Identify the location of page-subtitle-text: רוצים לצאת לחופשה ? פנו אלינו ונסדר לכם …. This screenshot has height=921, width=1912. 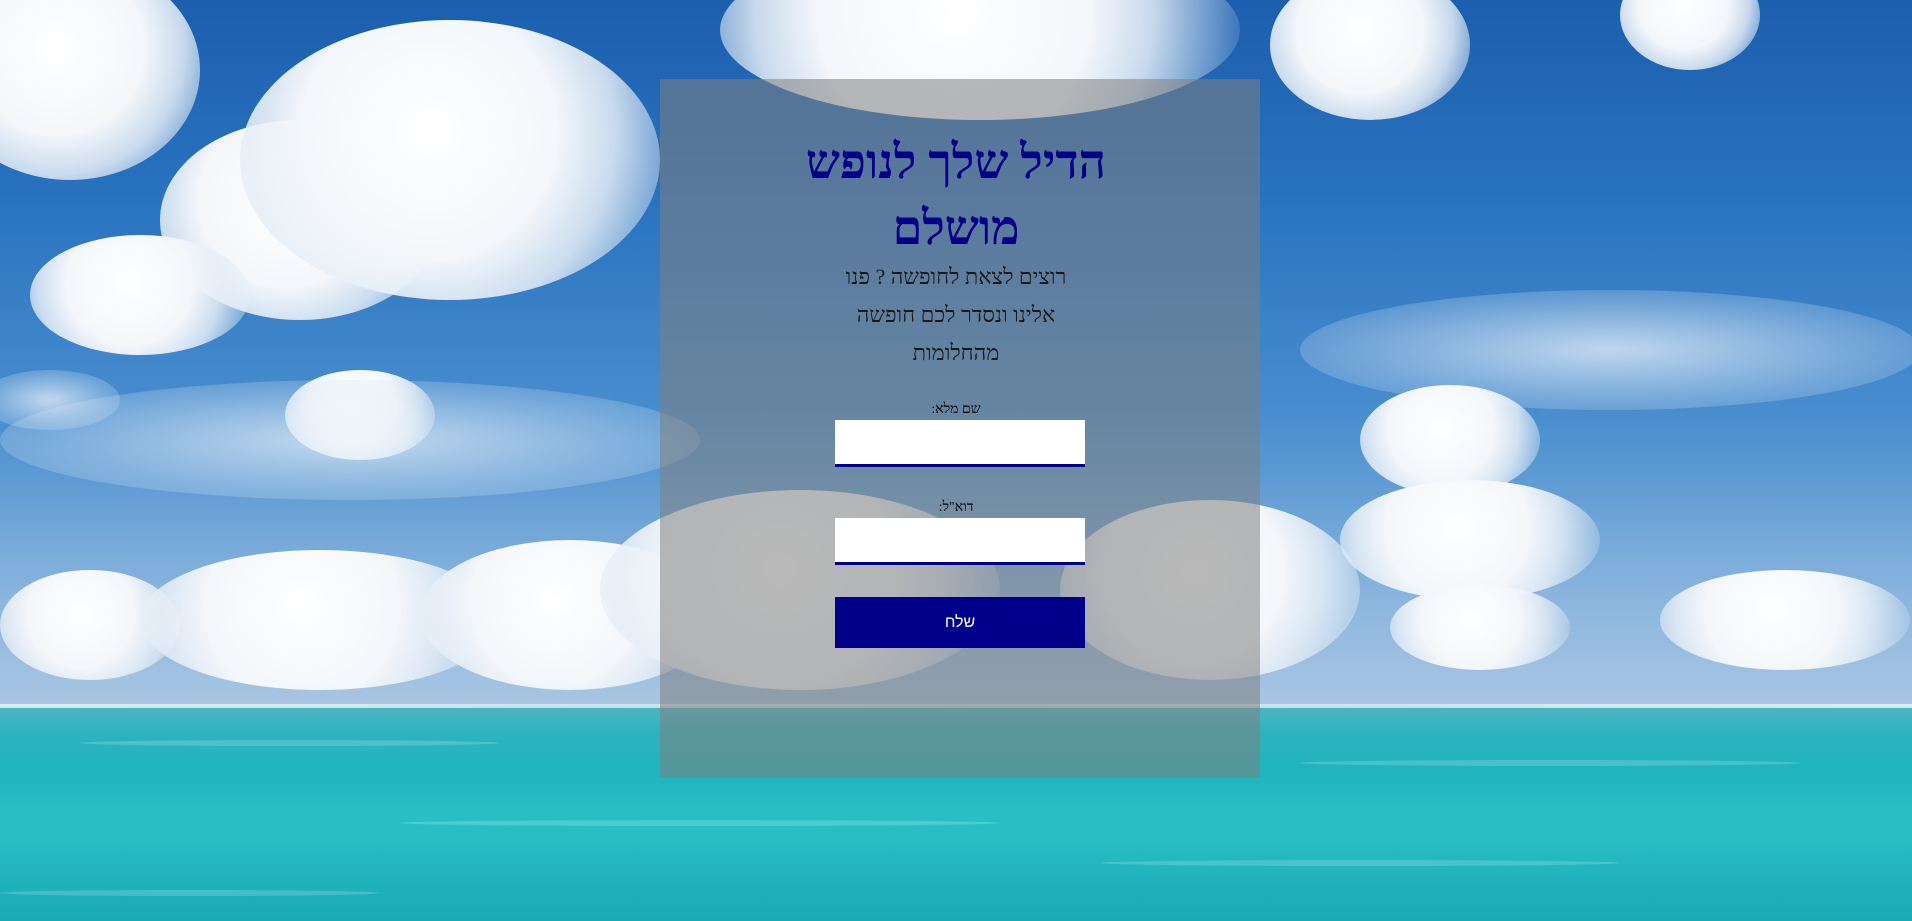
(956, 314).